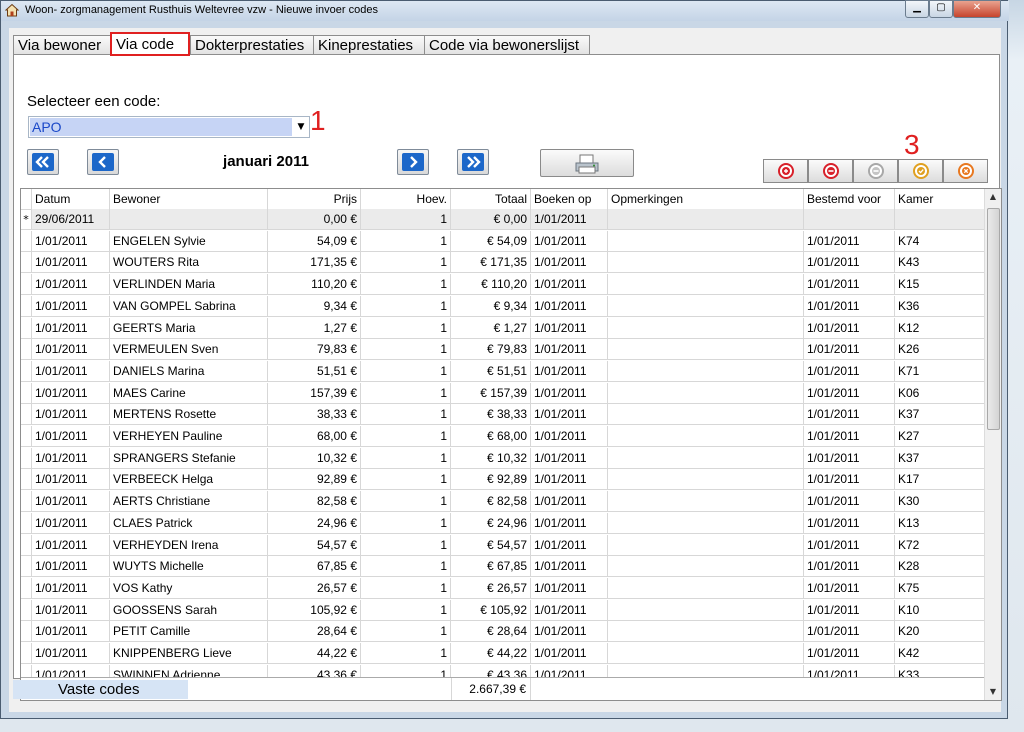 Image resolution: width=1024 pixels, height=732 pixels. What do you see at coordinates (491, 328) in the screenshot?
I see `cell-totaal: € 1,27` at bounding box center [491, 328].